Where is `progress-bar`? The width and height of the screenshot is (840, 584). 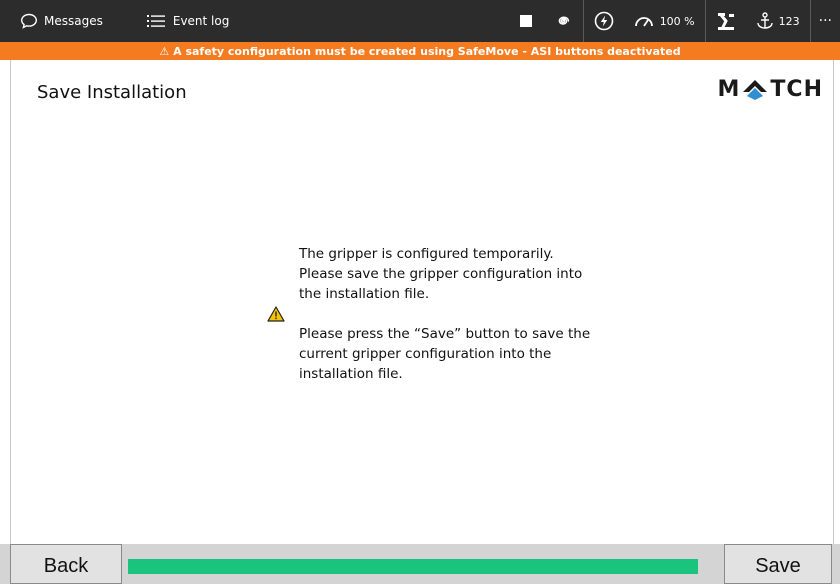
progress-bar is located at coordinates (413, 566).